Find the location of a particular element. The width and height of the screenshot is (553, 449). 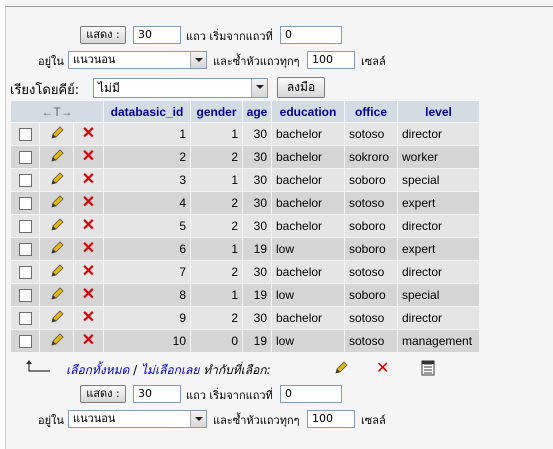

column-nav-arrows: ←T→ is located at coordinates (57, 111).